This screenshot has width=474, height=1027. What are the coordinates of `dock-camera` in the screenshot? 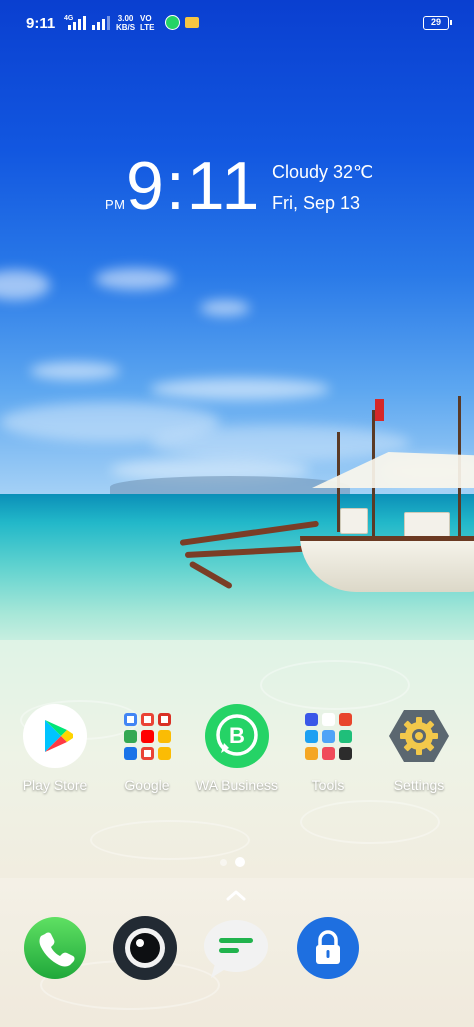 It's located at (145, 948).